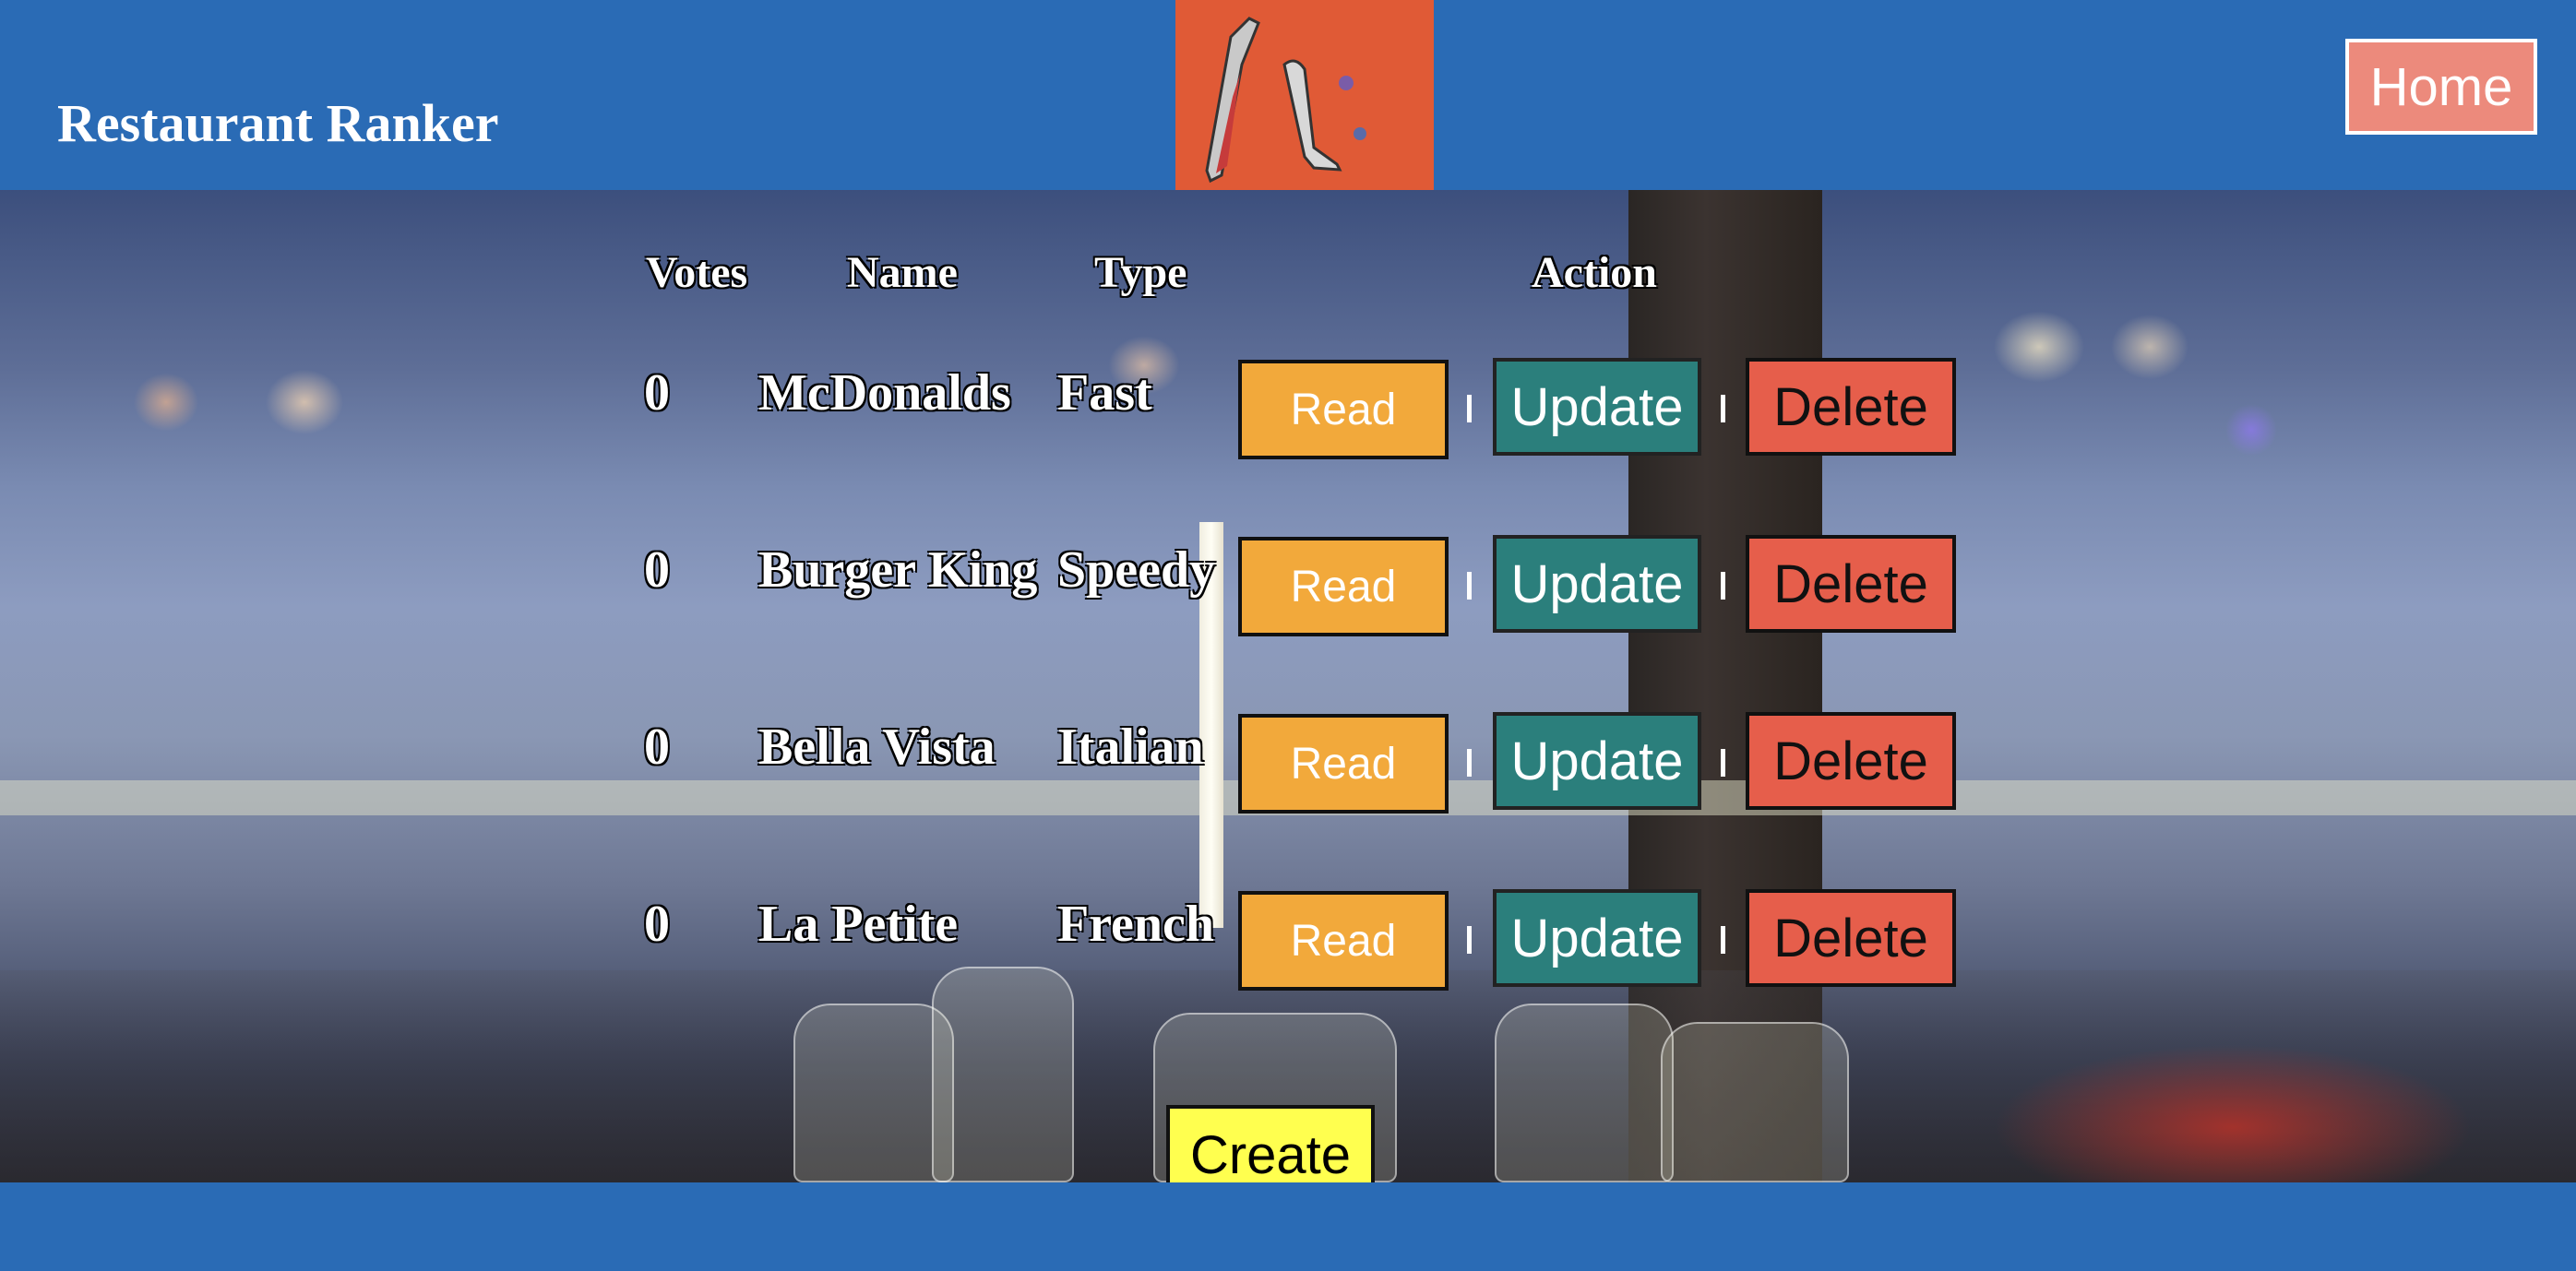 This screenshot has width=2576, height=1271. I want to click on site-footer, so click(1288, 1226).